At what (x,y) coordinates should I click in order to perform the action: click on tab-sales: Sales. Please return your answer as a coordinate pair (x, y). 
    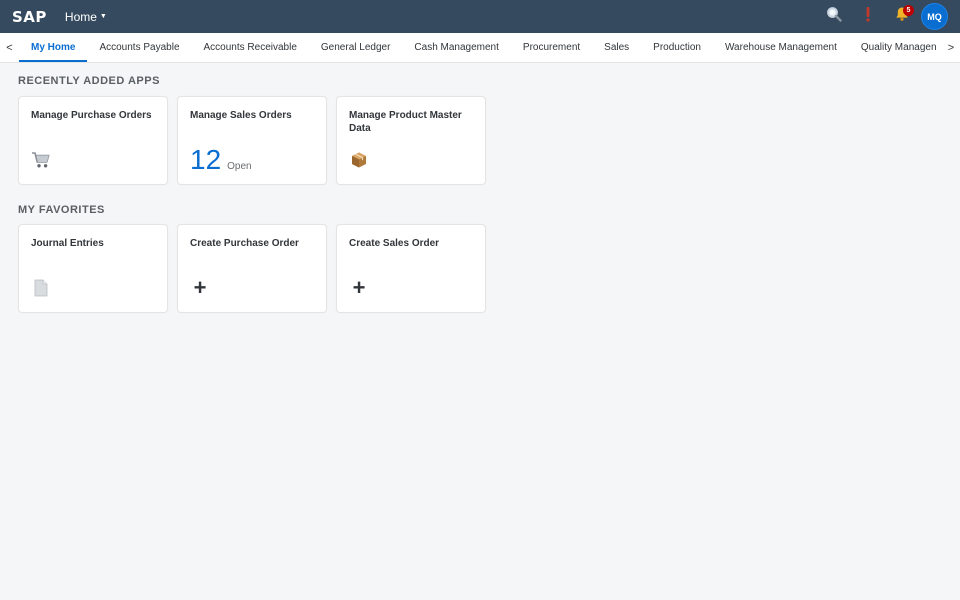
    Looking at the image, I should click on (616, 47).